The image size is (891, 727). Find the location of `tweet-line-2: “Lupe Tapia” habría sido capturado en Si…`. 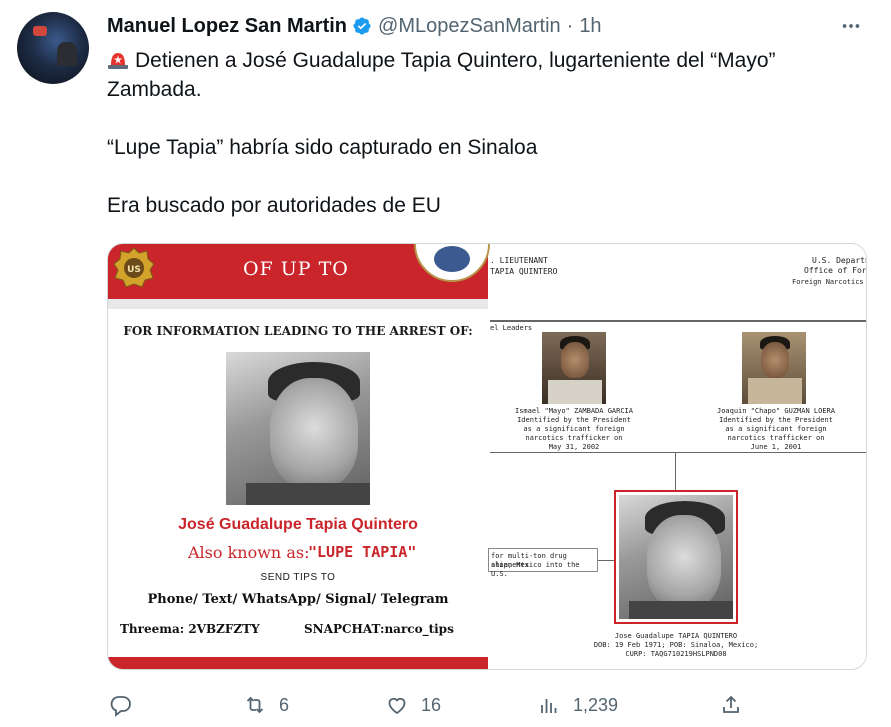

tweet-line-2: “Lupe Tapia” habría sido capturado en Si… is located at coordinates (322, 147).